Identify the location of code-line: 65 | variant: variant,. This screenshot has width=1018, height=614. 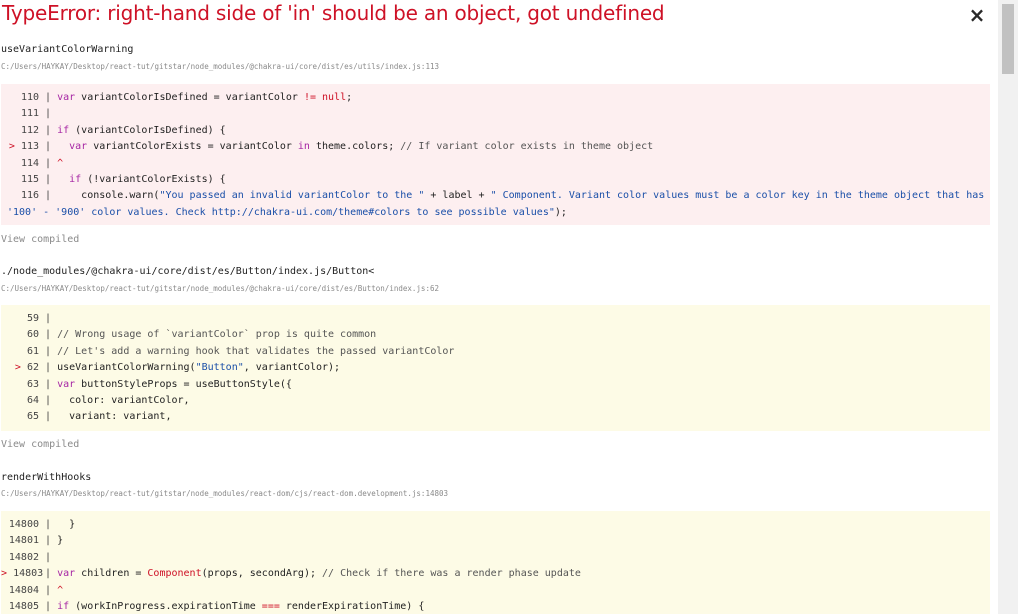
(99, 417).